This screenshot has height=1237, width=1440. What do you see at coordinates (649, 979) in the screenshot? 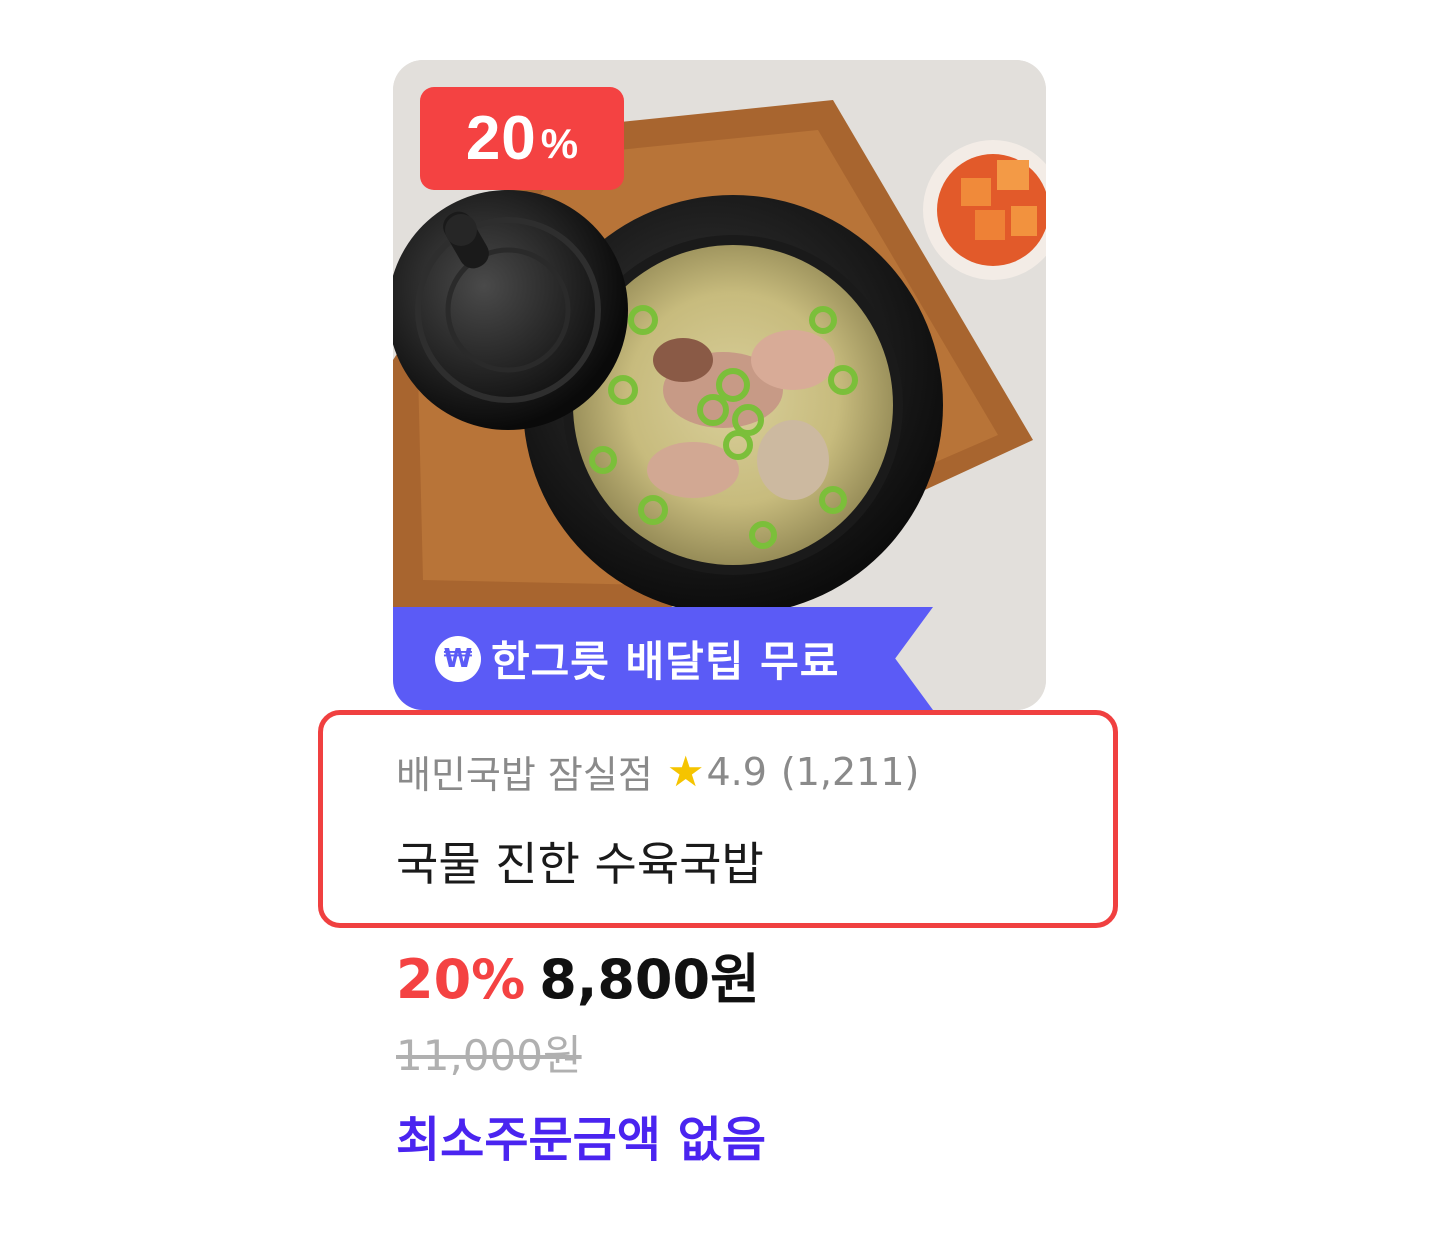
I see `sale-price: 8,800원` at bounding box center [649, 979].